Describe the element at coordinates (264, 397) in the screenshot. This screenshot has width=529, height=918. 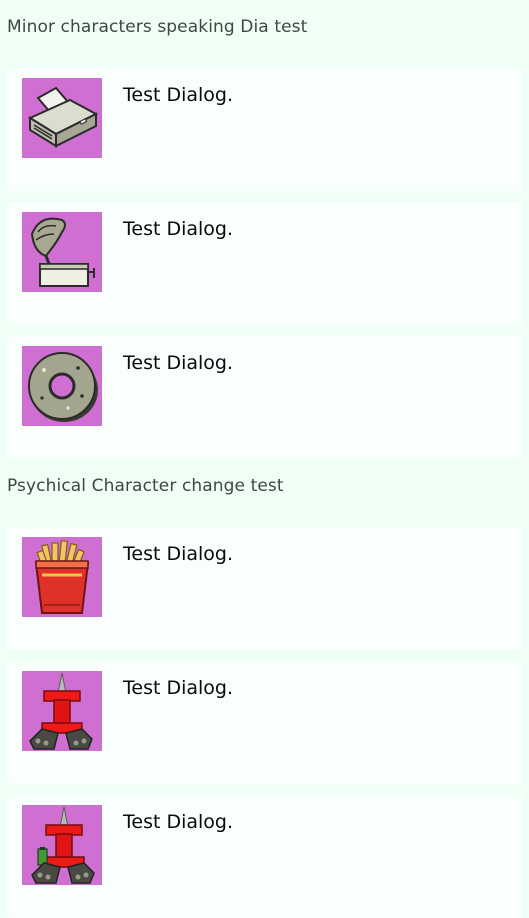
I see `dialog-card-donut: Test Dialog.` at that location.